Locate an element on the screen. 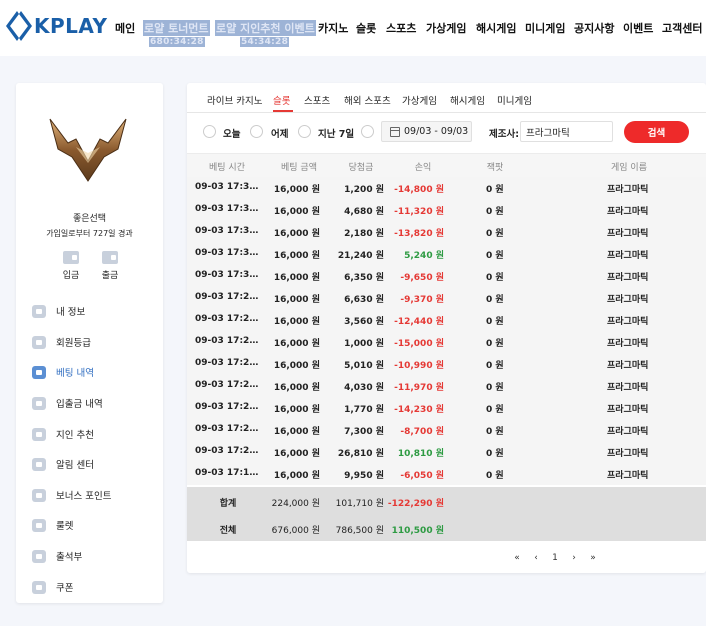  menu-label: 회원등급 is located at coordinates (73, 343).